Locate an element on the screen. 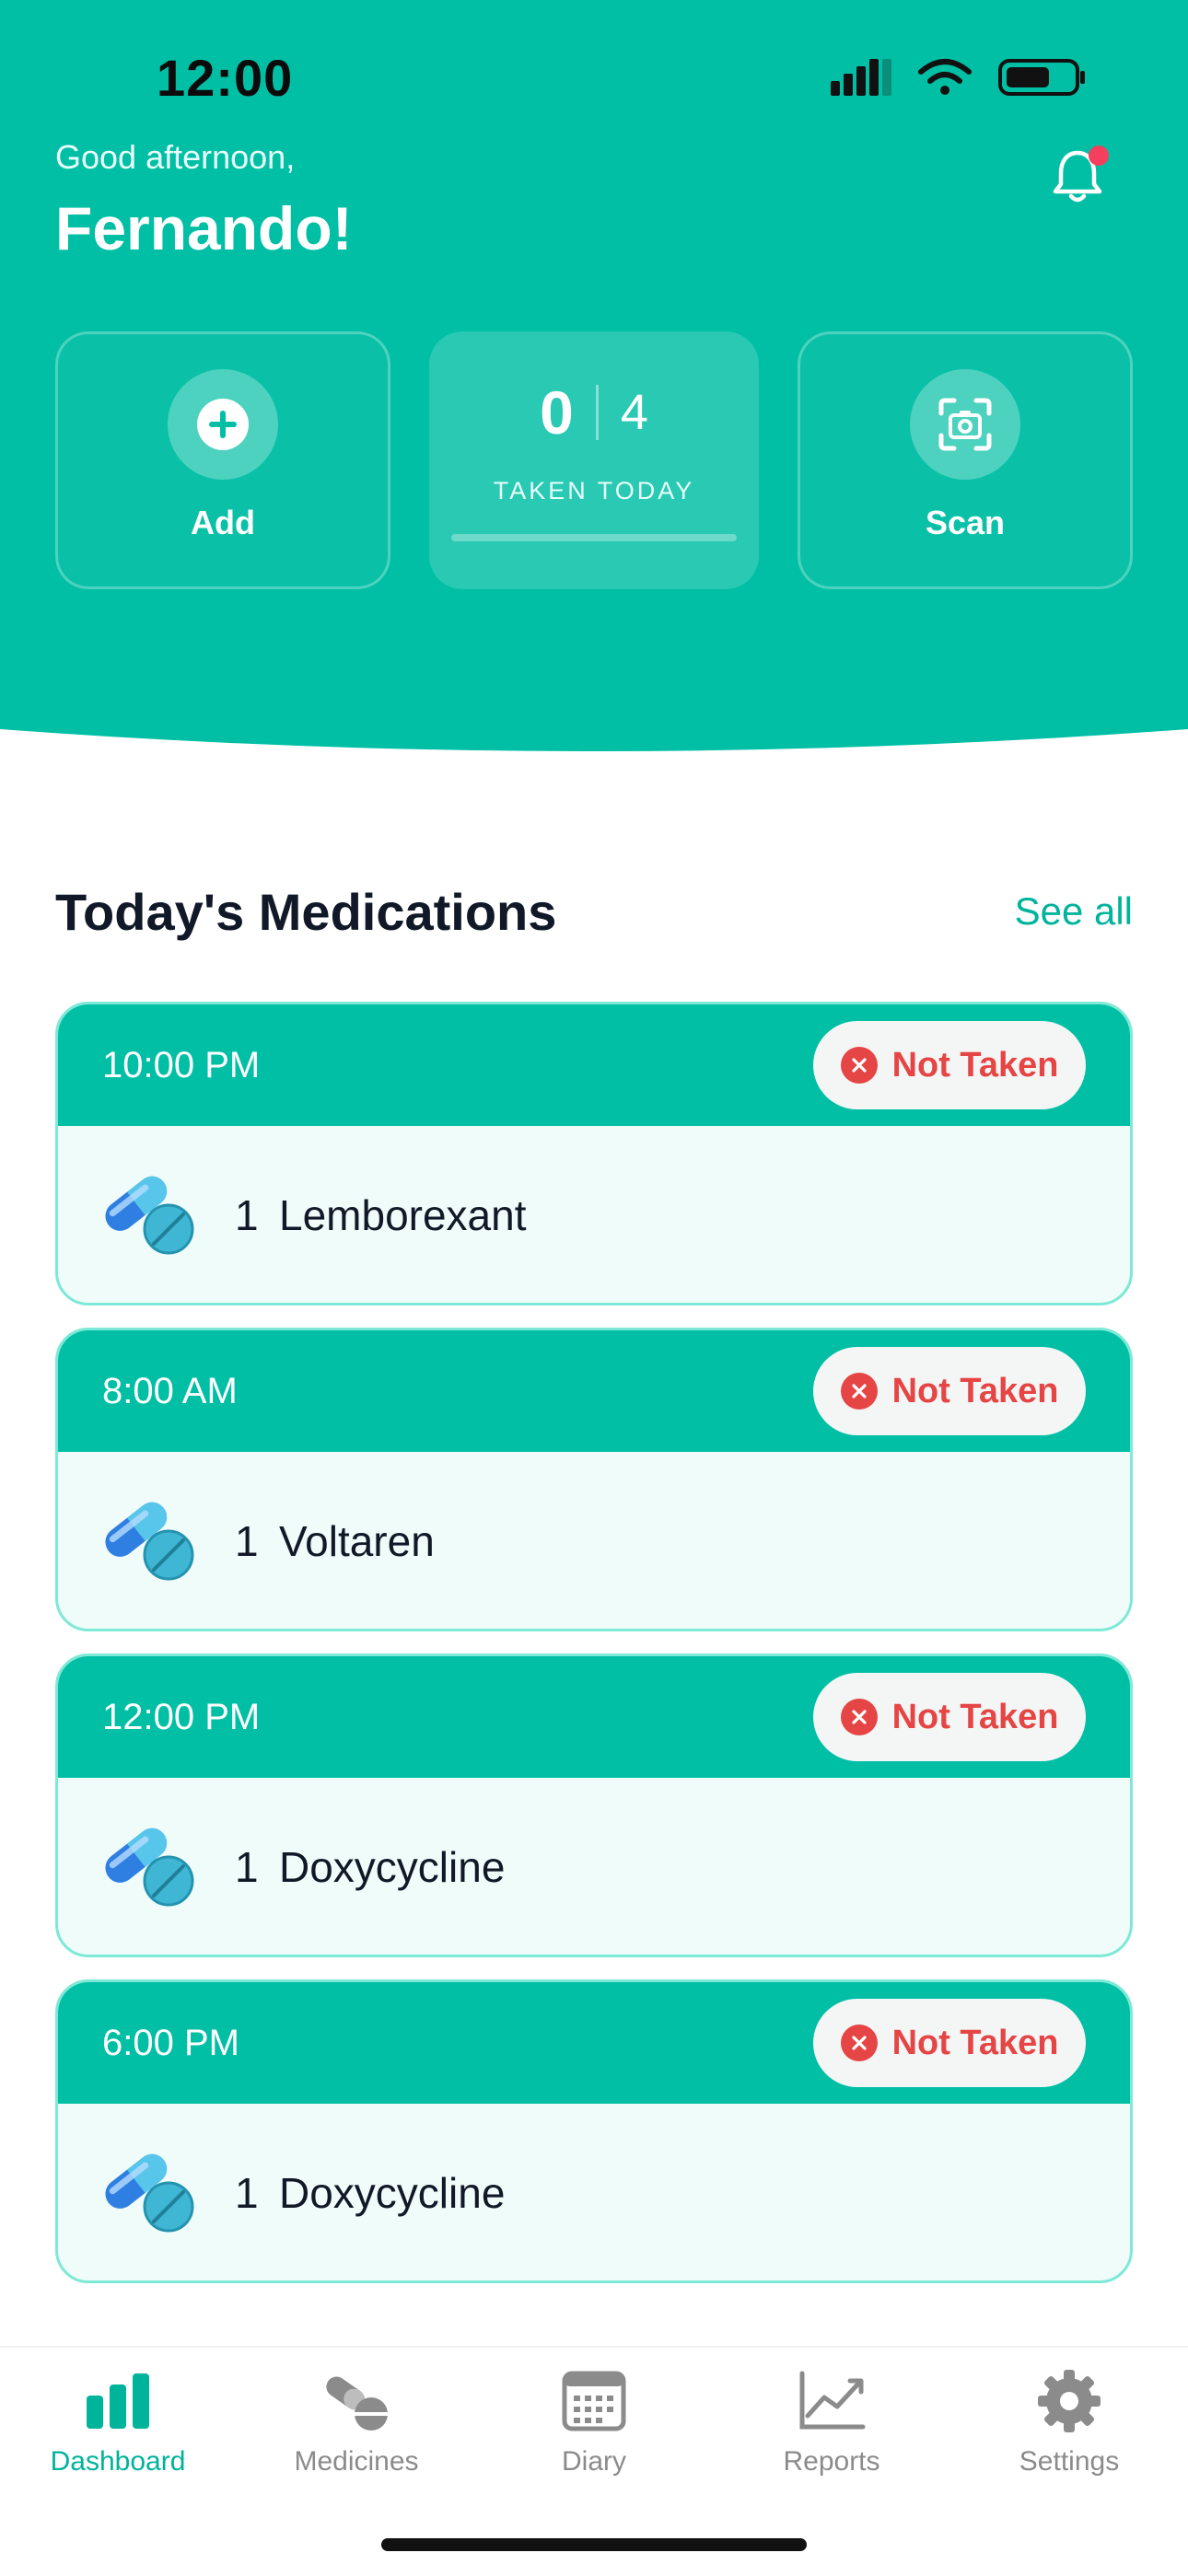 This screenshot has height=2576, width=1188. medication-card-header: 6:00 PM Not Taken is located at coordinates (594, 2043).